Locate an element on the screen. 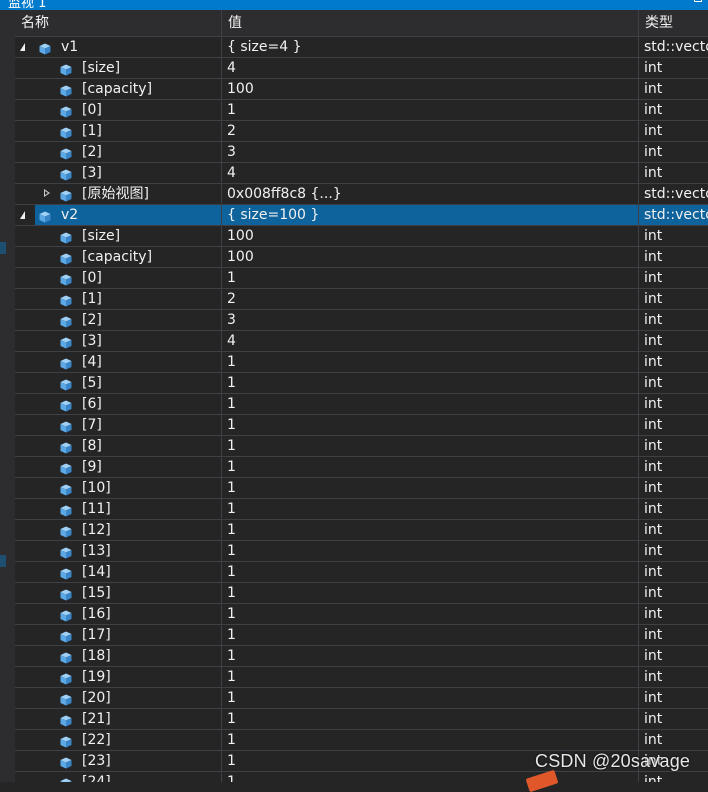 Image resolution: width=708 pixels, height=792 pixels. maximize-icon is located at coordinates (698, 1).